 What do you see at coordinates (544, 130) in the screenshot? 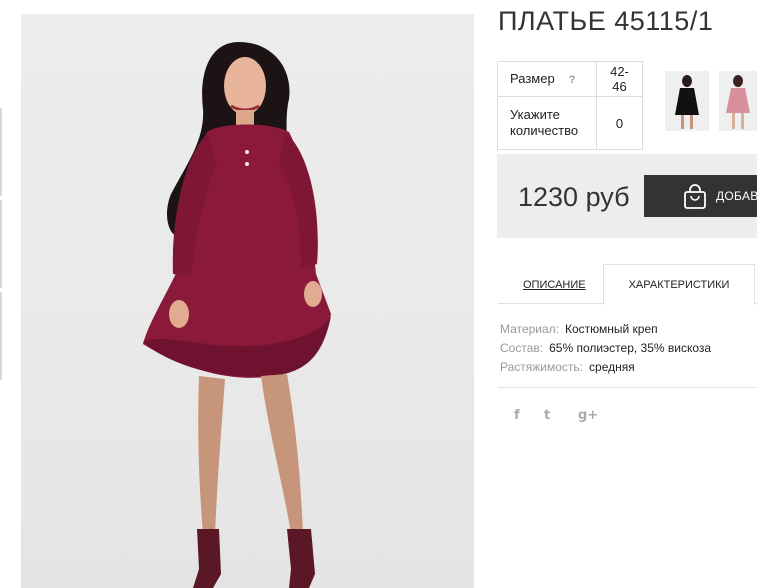
I see `quantity-label-line2: количество` at bounding box center [544, 130].